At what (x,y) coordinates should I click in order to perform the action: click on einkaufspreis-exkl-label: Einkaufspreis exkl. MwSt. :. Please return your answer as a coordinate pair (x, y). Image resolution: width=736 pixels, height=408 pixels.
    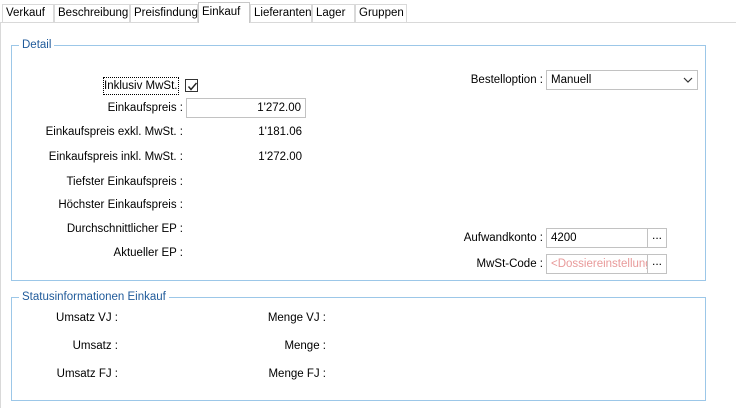
    Looking at the image, I should click on (114, 132).